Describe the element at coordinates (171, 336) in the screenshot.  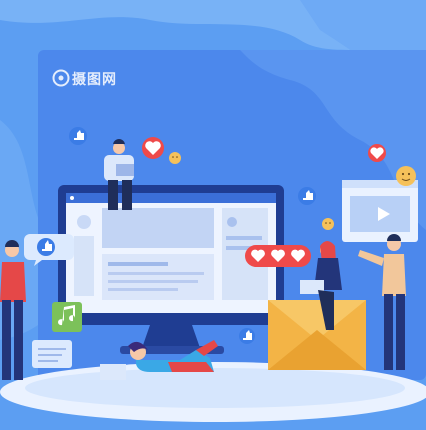
I see `monitor-stand` at that location.